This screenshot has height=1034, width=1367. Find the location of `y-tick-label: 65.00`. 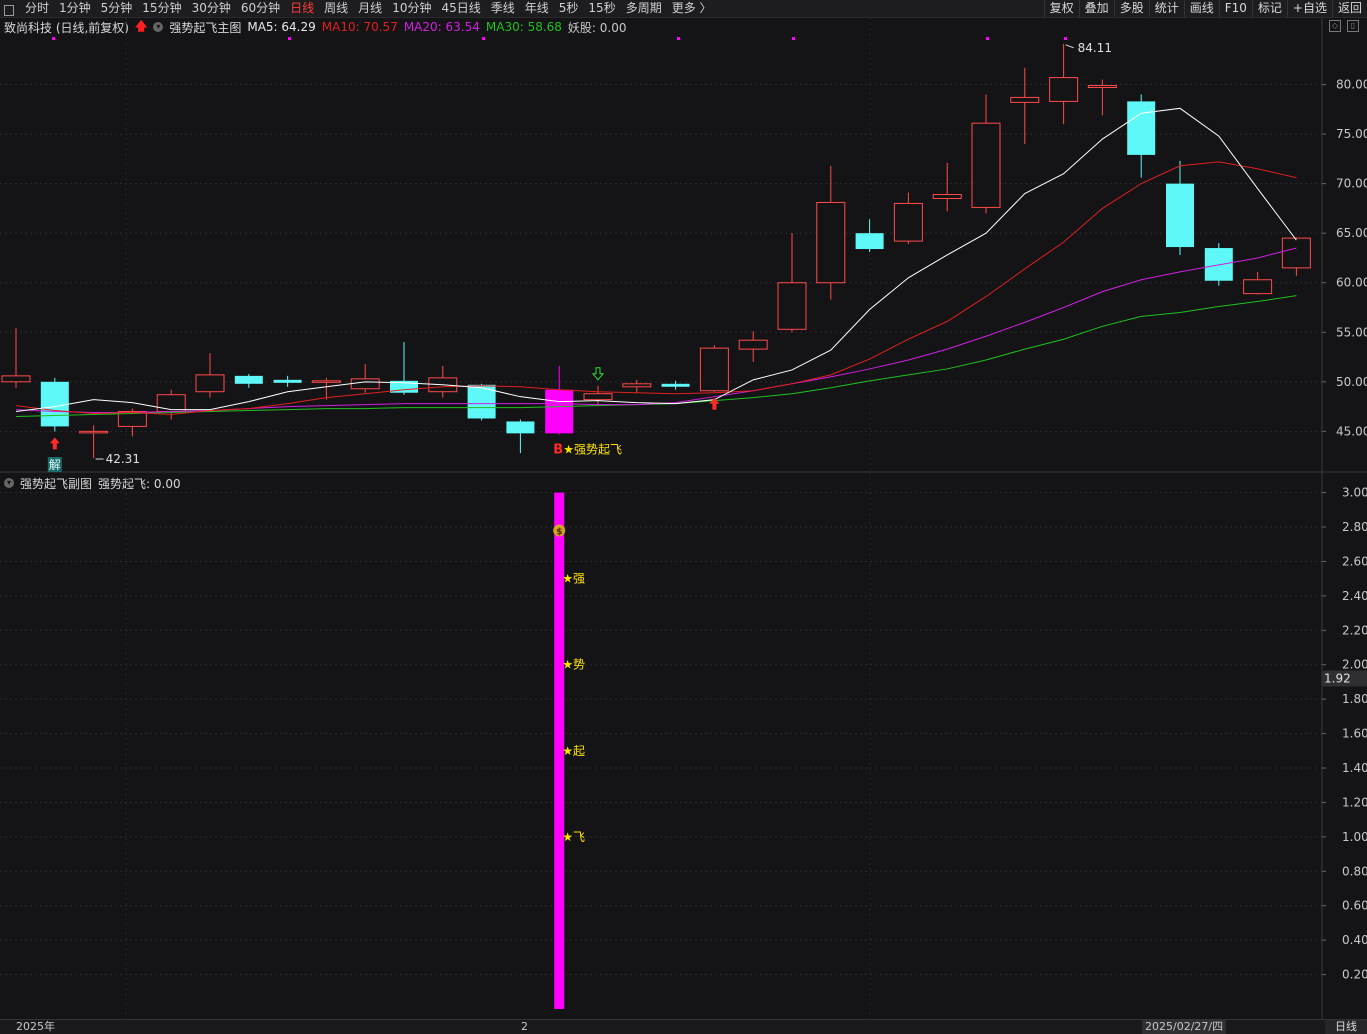

y-tick-label: 65.00 is located at coordinates (1351, 233).